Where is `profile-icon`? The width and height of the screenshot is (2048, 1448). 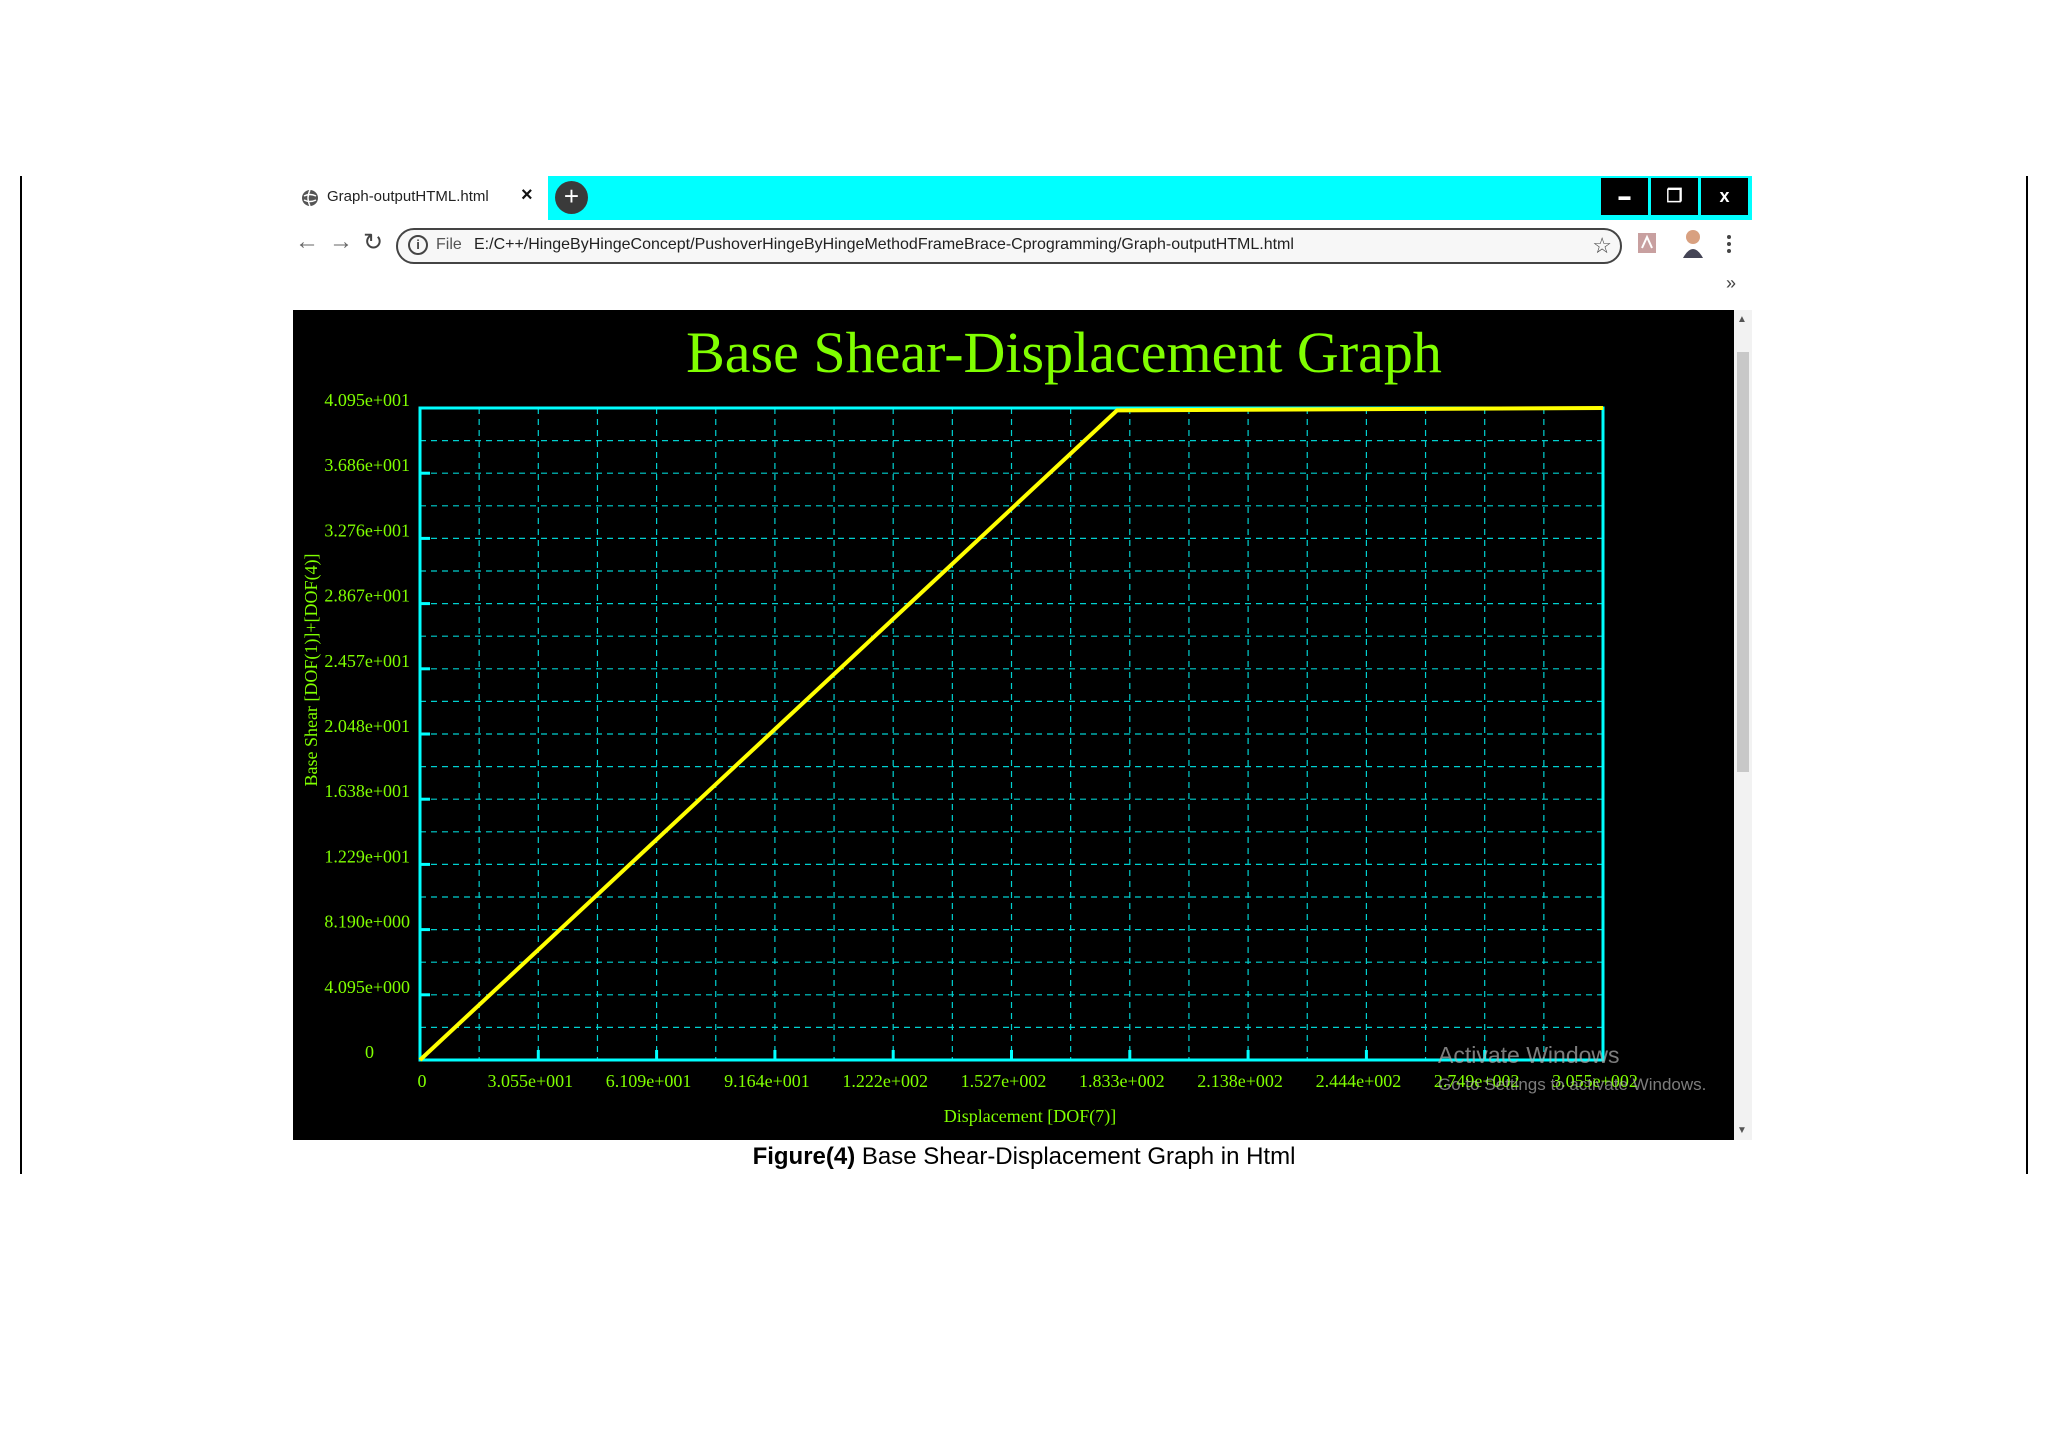 profile-icon is located at coordinates (1693, 243).